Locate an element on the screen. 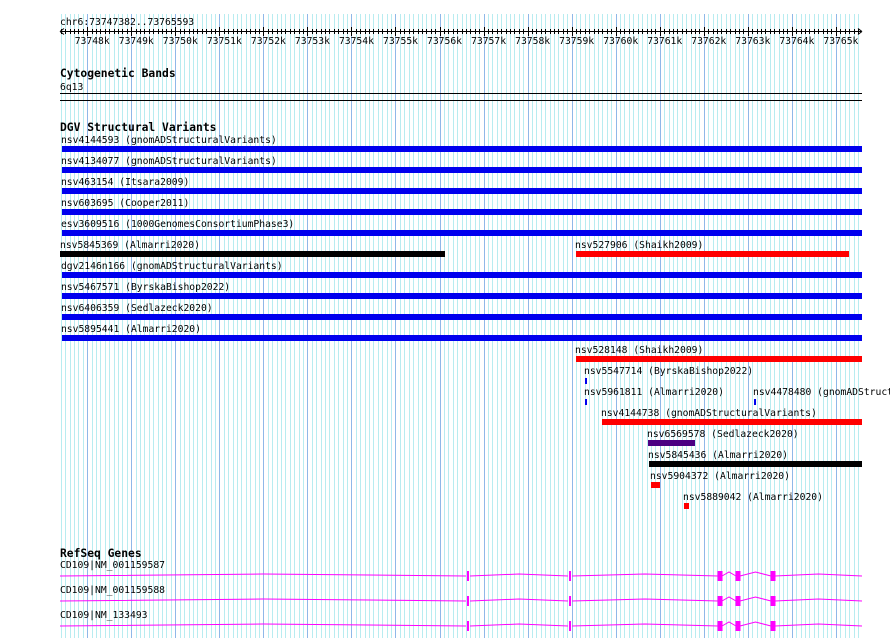 Image resolution: width=890 pixels, height=638 pixels. ruler-tick-label: 73762k is located at coordinates (708, 41).